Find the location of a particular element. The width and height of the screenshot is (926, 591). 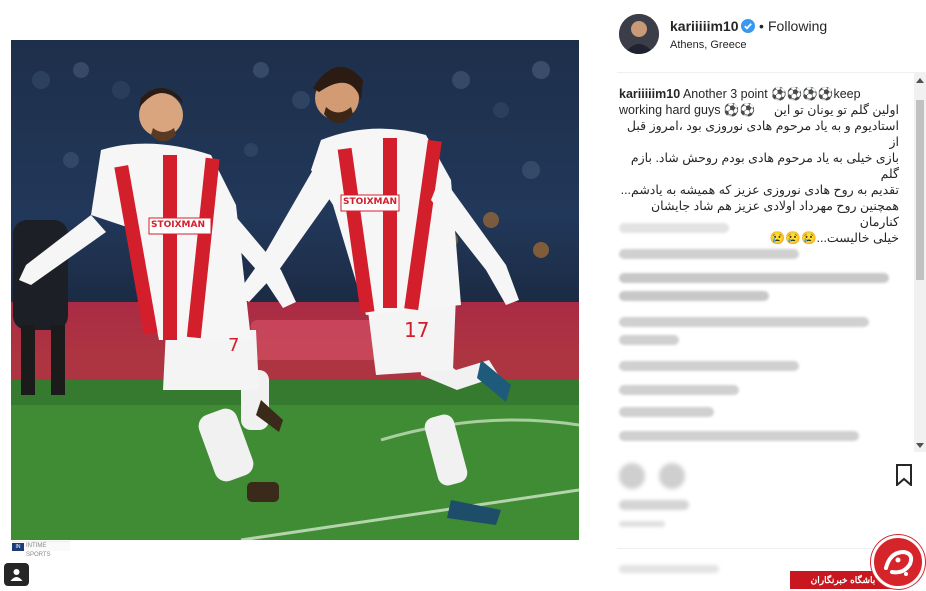

caption-username: kariiiiim10 is located at coordinates (649, 94).